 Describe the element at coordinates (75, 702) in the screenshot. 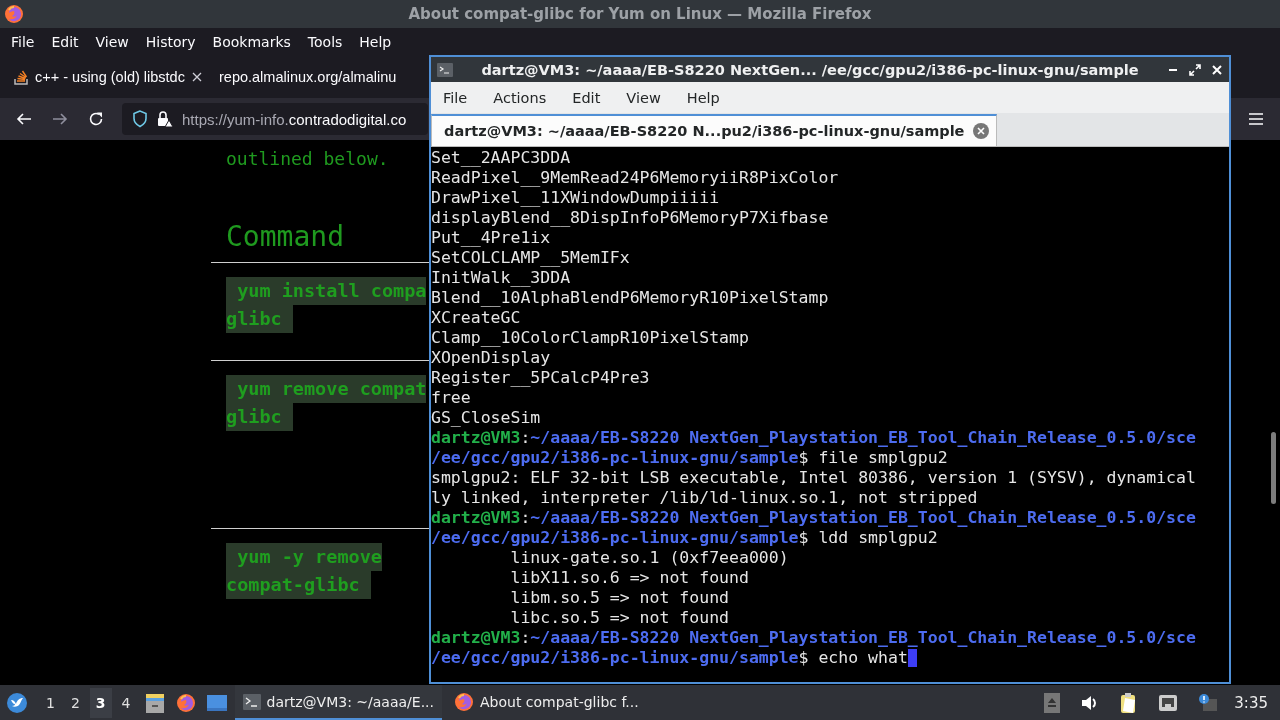

I see `workspace-button: 2` at that location.